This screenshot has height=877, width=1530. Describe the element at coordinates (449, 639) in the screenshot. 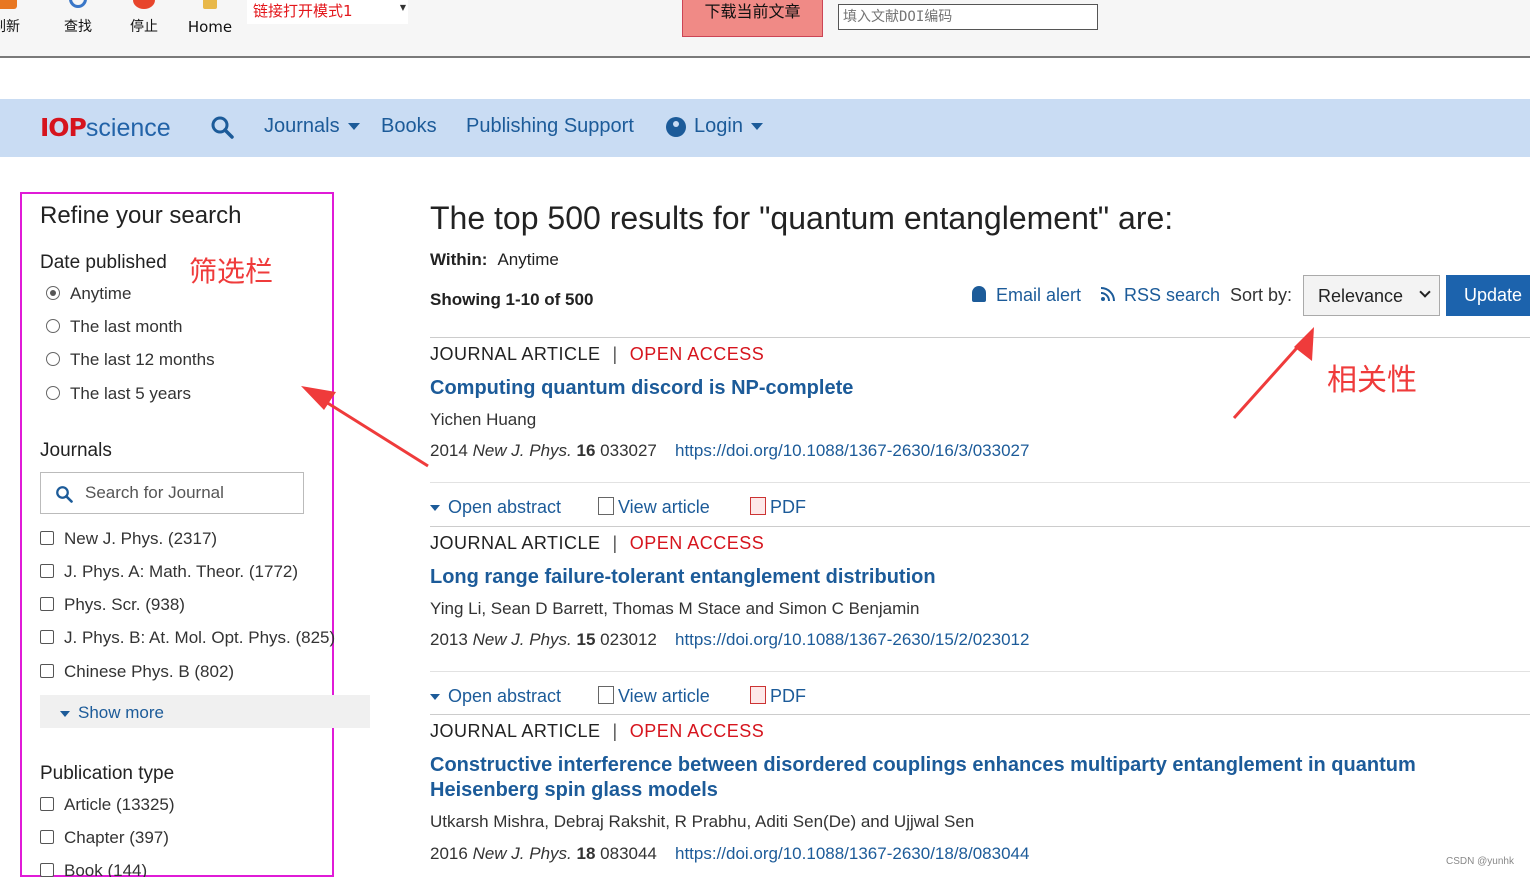

I see `citation-year: 2013` at that location.